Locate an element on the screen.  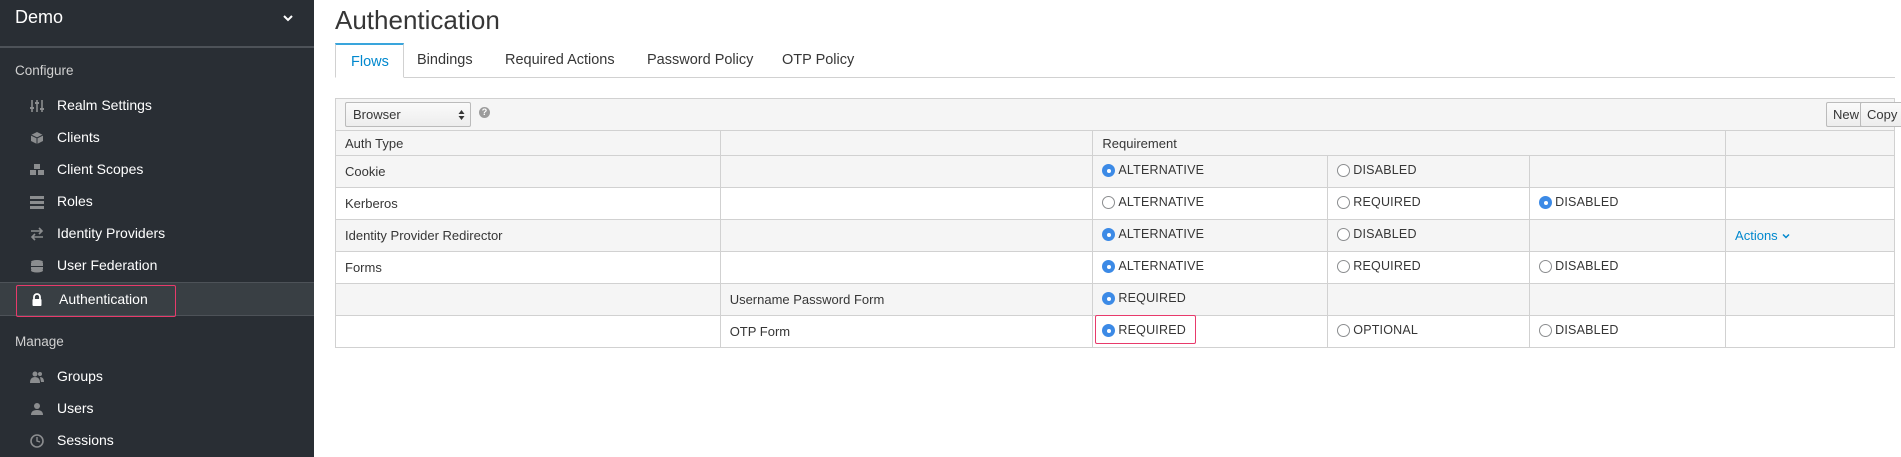
radio-option: OPTIONAL is located at coordinates (1377, 330).